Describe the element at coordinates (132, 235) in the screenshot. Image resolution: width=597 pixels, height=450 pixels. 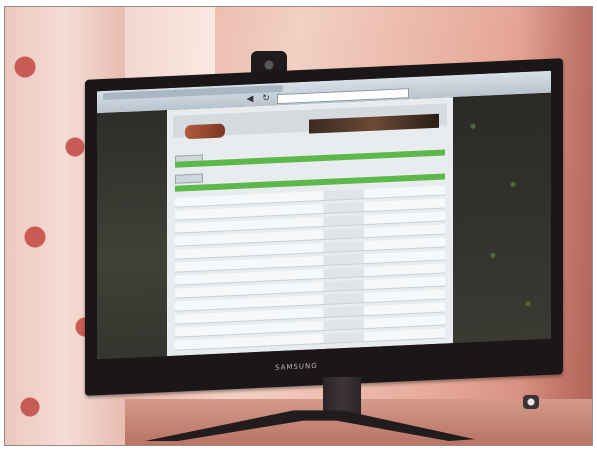
I see `screen-left-background` at that location.